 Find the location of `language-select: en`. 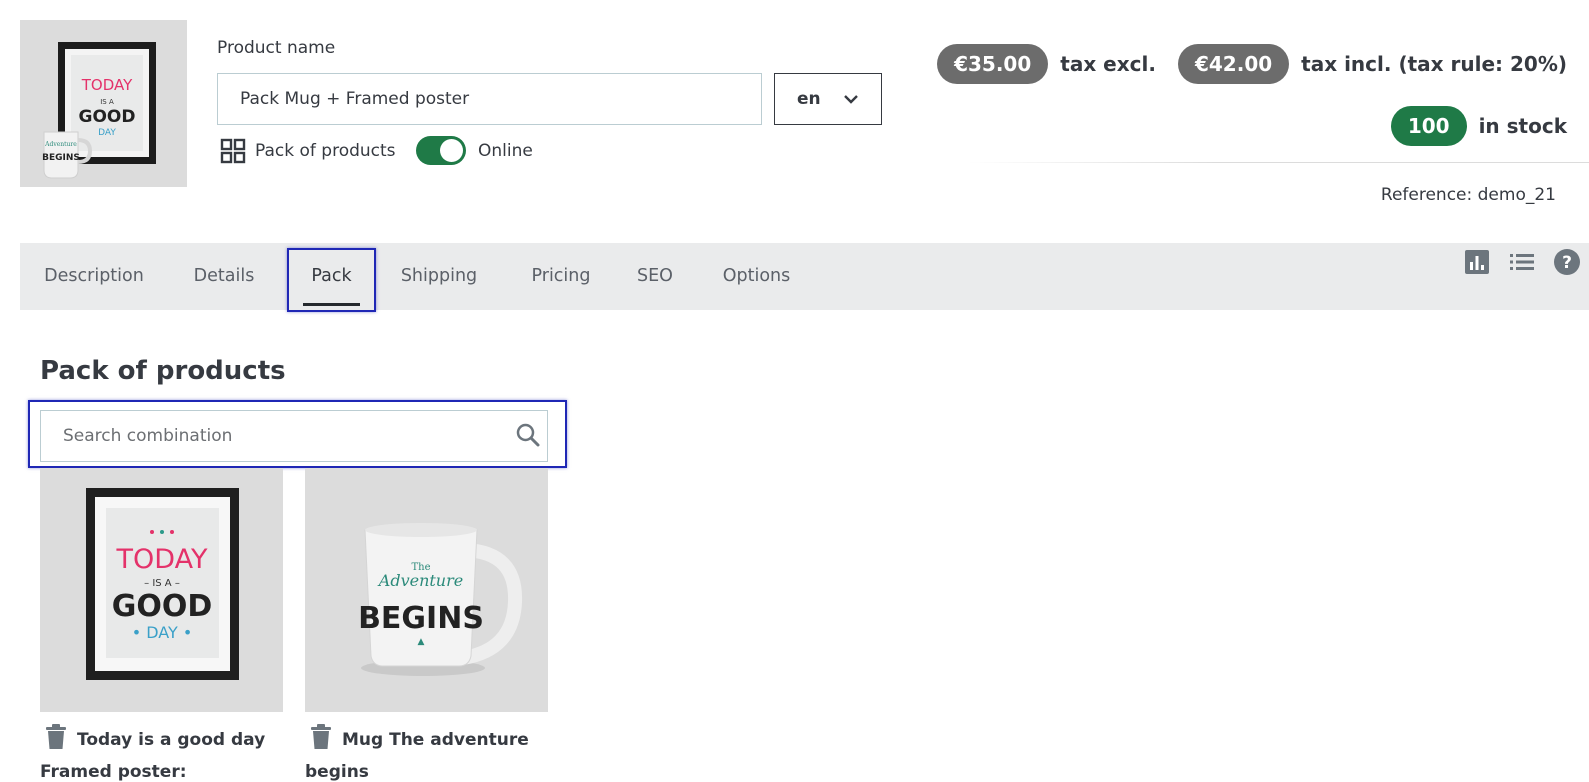

language-select: en is located at coordinates (828, 99).